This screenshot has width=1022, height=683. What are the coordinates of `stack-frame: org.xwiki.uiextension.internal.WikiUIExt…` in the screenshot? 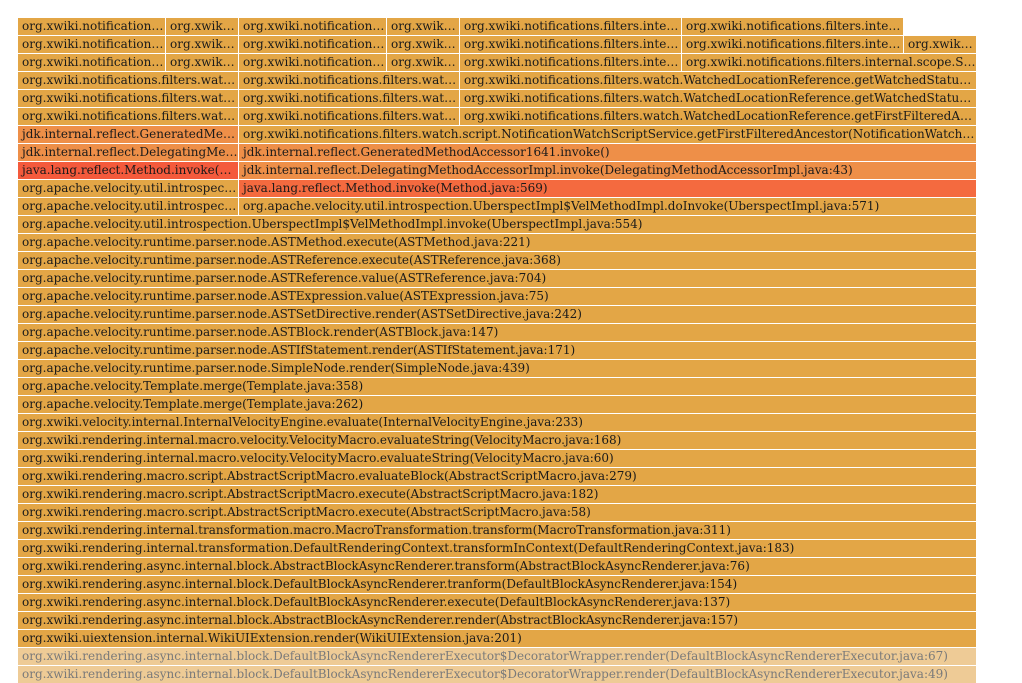 It's located at (497, 638).